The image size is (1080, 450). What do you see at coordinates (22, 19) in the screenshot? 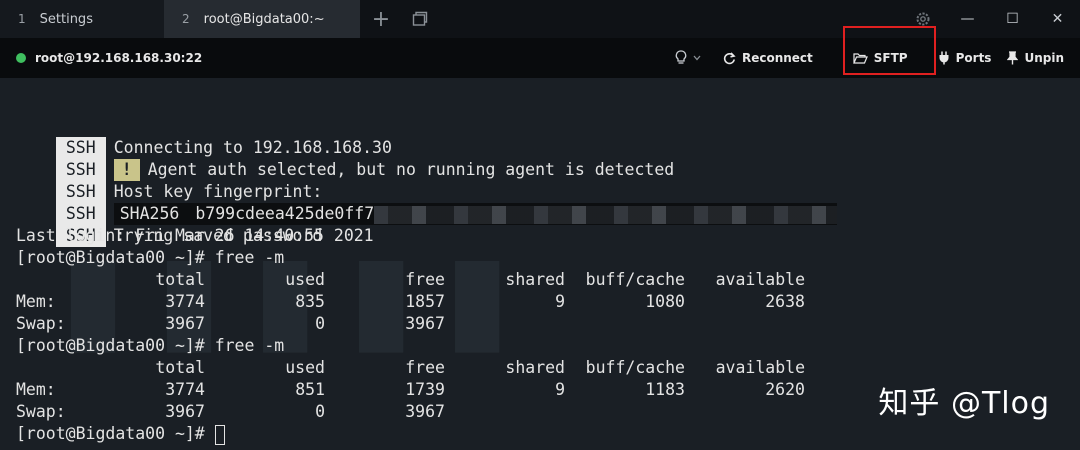
I see `tab-number: 1` at bounding box center [22, 19].